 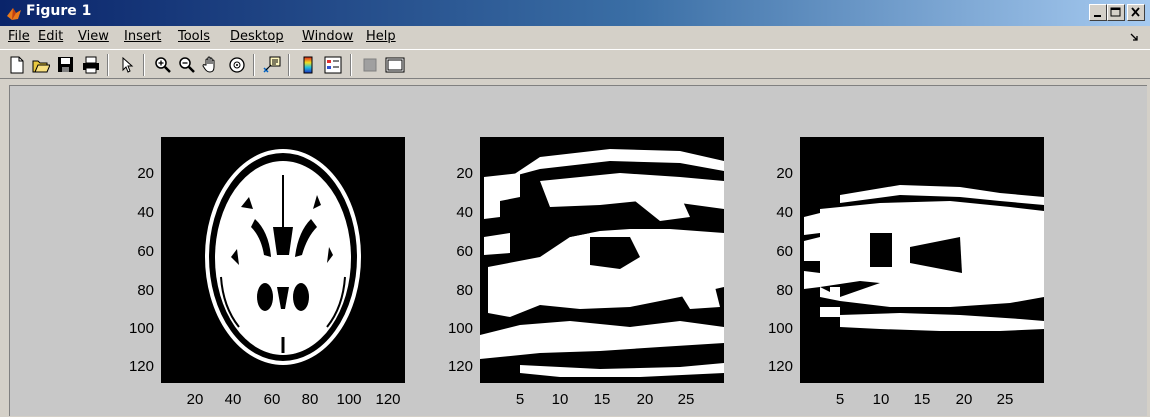 I want to click on hide-plot-tools-button, so click(x=370, y=65).